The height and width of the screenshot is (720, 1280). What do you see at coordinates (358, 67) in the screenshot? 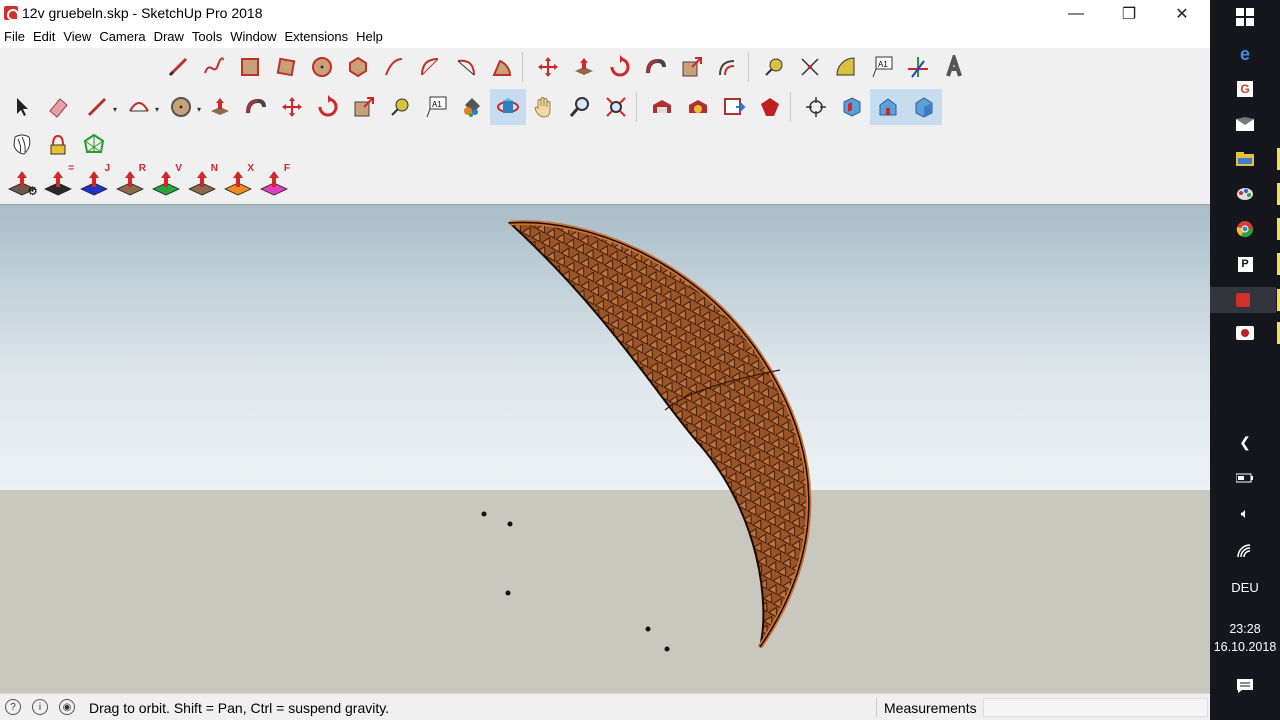
I see `polygon-icon` at bounding box center [358, 67].